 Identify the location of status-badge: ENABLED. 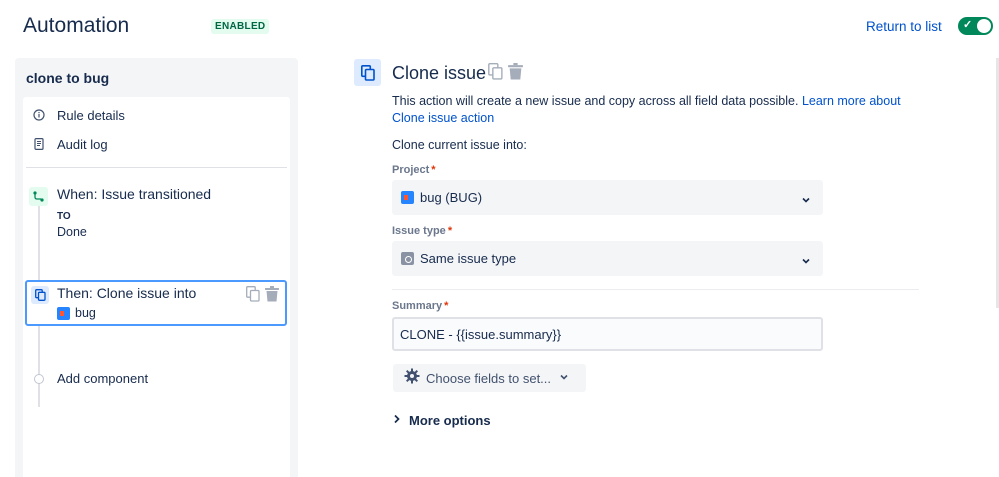
(240, 26).